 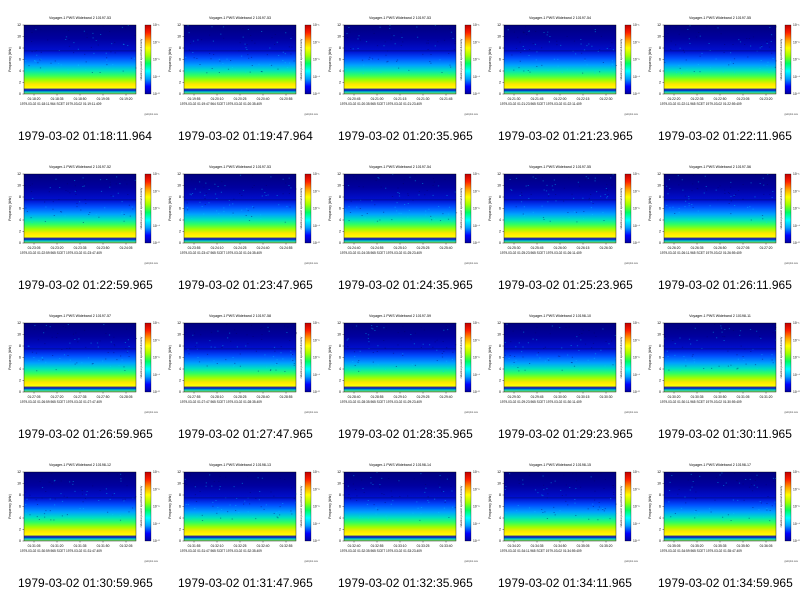 I want to click on x-tick-label: 01:25:10, so click(x=400, y=248).